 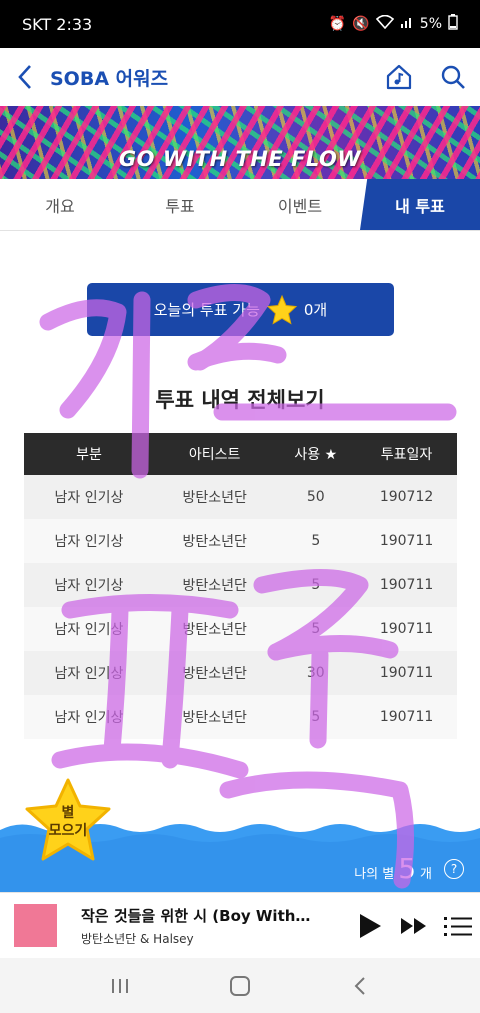 I want to click on home-button, so click(x=240, y=985).